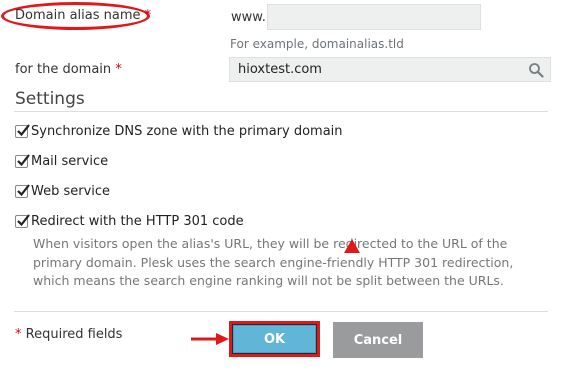  I want to click on alias-input, so click(374, 17).